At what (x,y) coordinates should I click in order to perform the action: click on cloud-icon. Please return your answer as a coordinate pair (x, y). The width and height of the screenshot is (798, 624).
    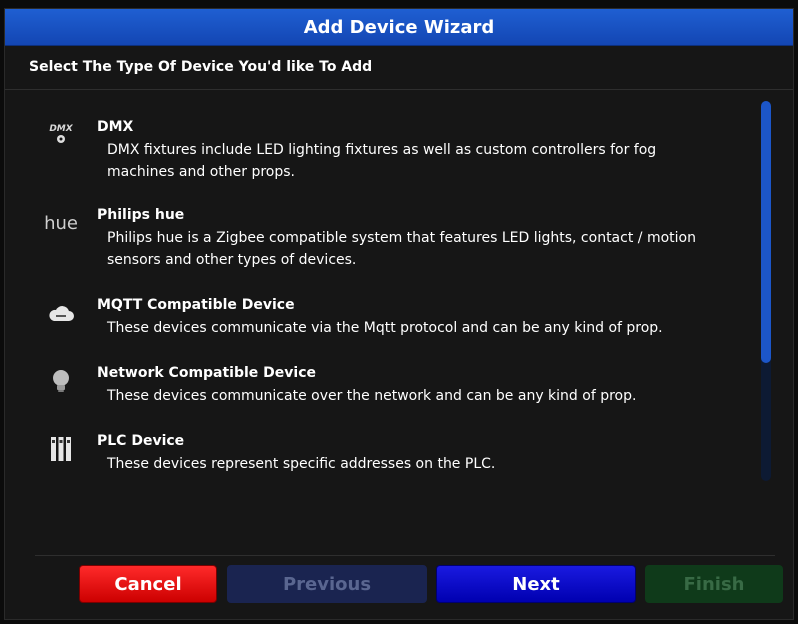
    Looking at the image, I should click on (61, 313).